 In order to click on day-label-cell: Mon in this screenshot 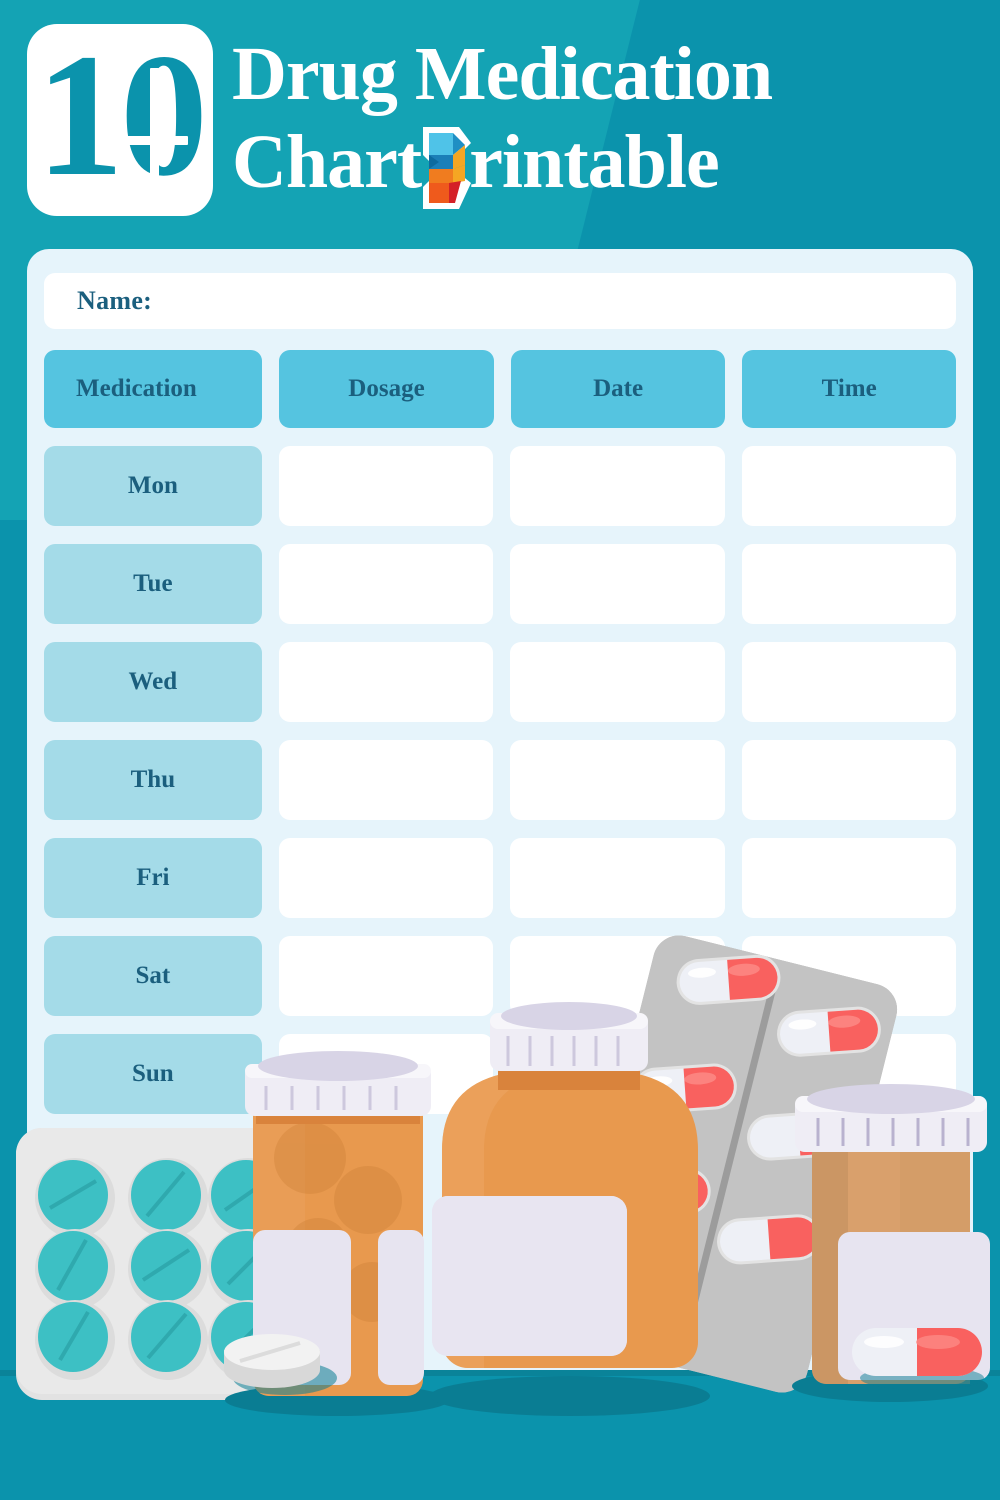, I will do `click(153, 486)`.